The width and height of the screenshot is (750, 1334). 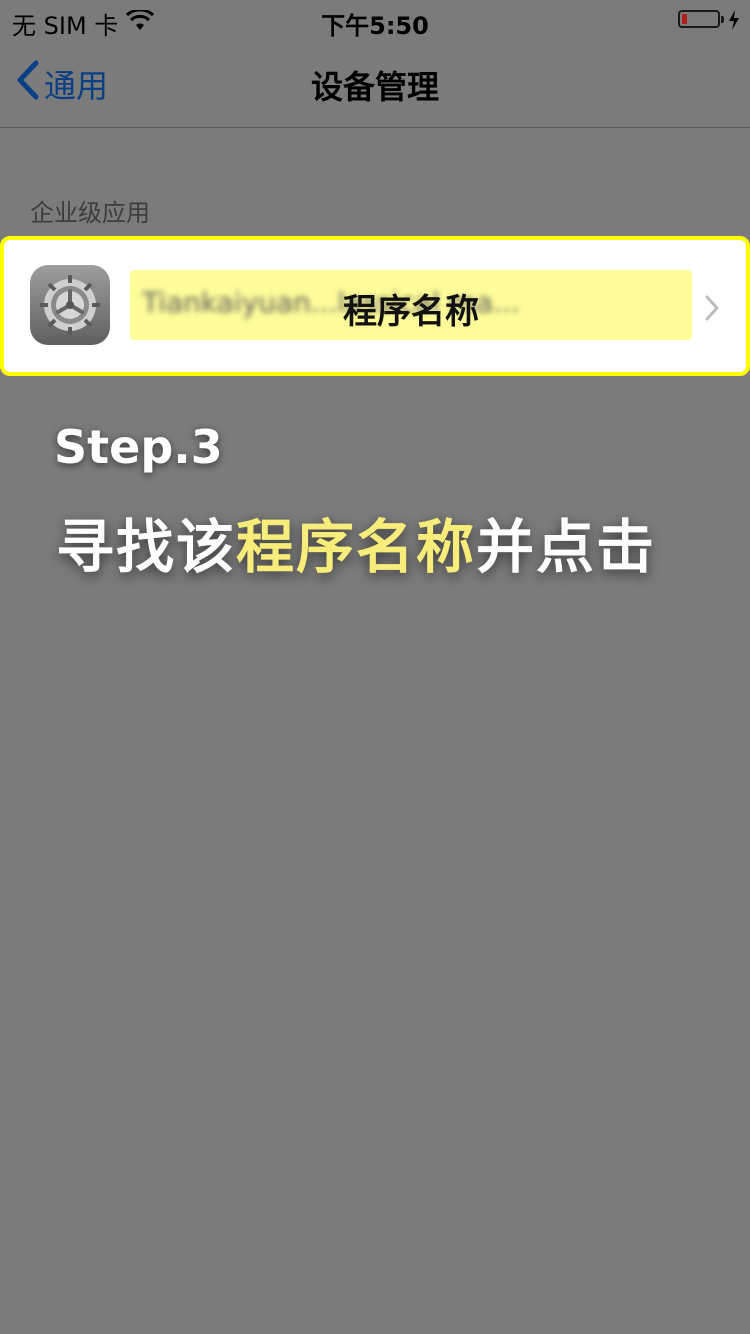 I want to click on battery-level, so click(x=684, y=19).